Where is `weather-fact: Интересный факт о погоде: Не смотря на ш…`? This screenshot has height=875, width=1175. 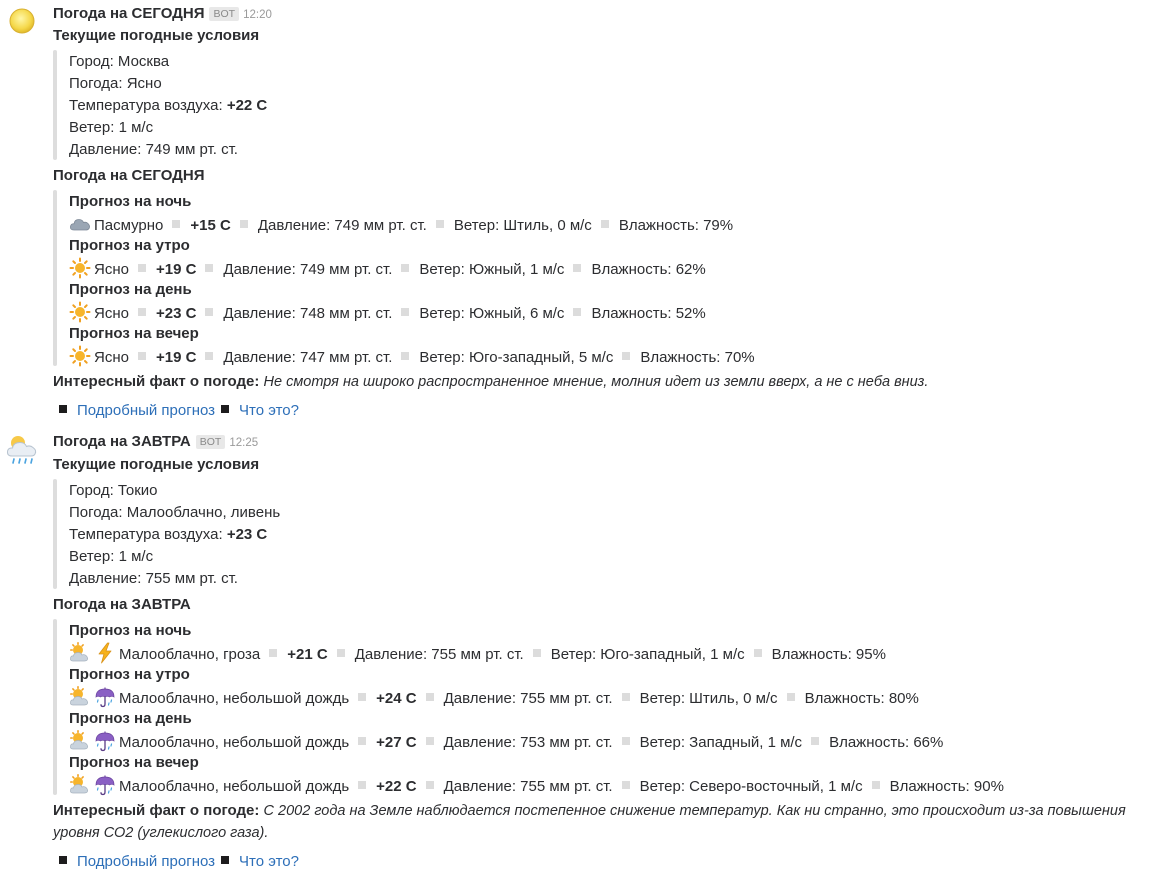
weather-fact: Интересный факт о погоде: Не смотря на ш… is located at coordinates (490, 382).